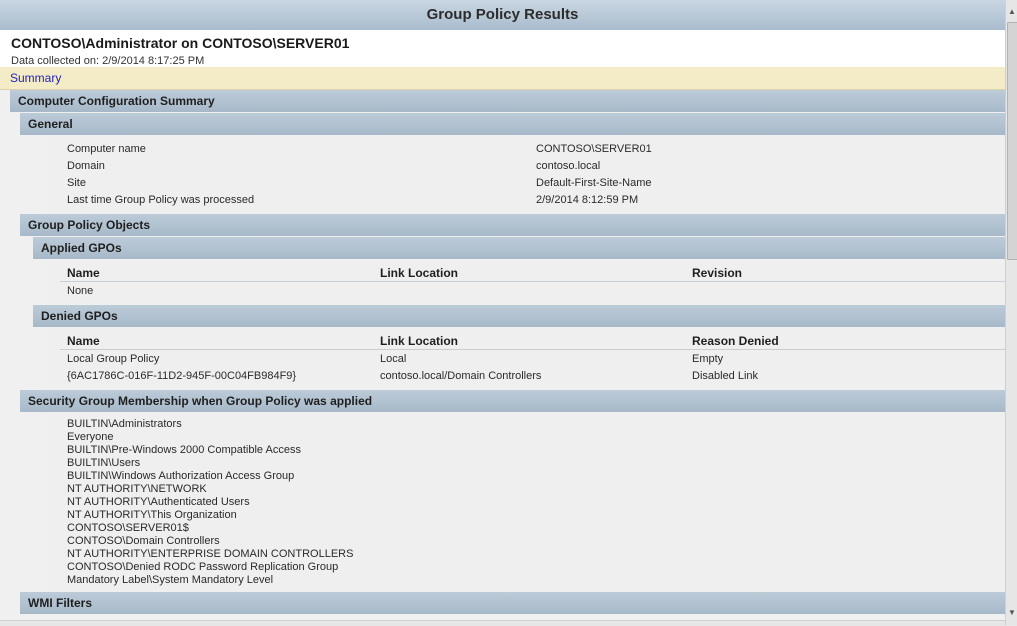  What do you see at coordinates (519, 248) in the screenshot?
I see `applied-gpos-header: Applied GPOs` at bounding box center [519, 248].